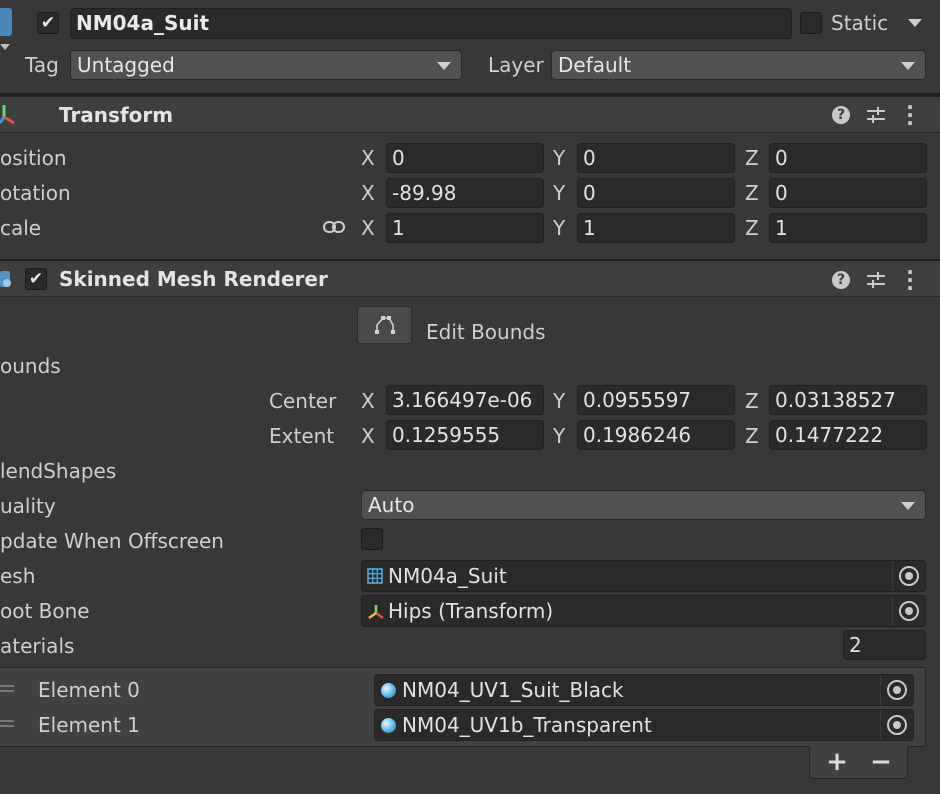 Image resolution: width=940 pixels, height=794 pixels. I want to click on root-bone-value: Hips (Transform), so click(471, 611).